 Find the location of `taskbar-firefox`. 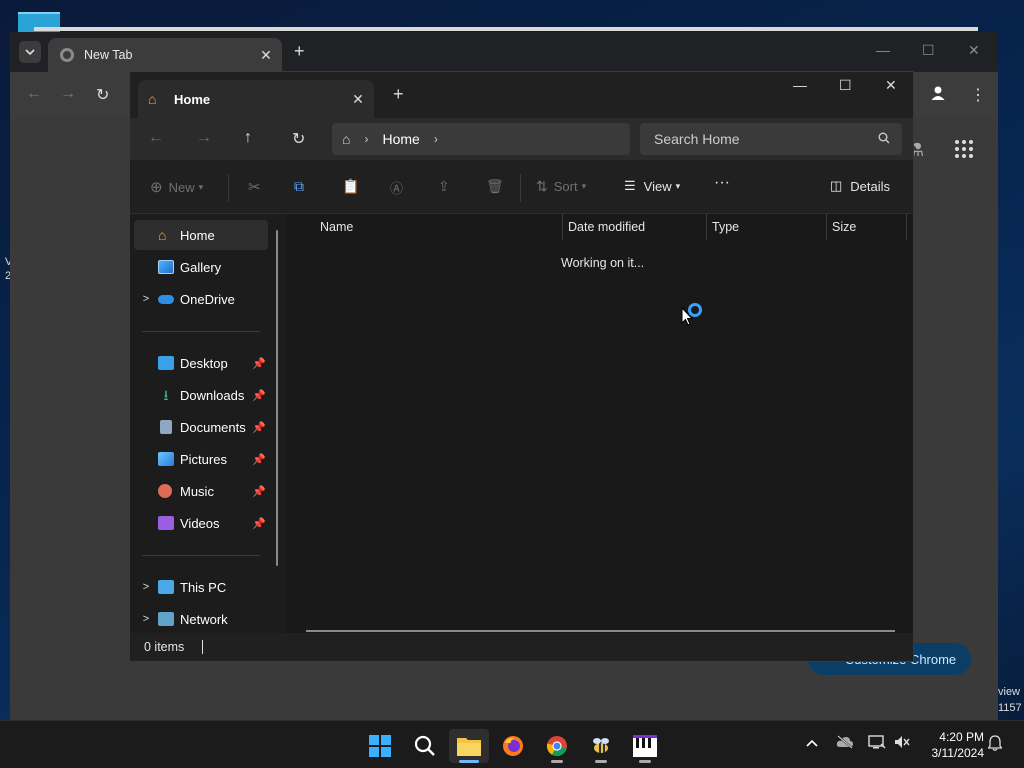

taskbar-firefox is located at coordinates (513, 746).